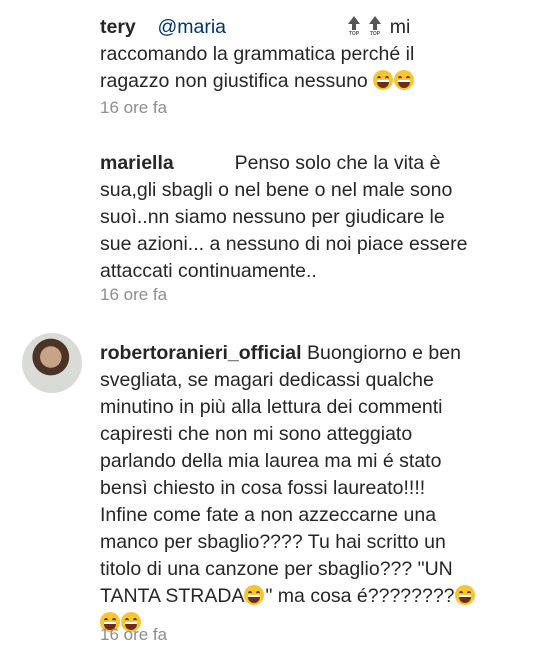 The image size is (558, 658). I want to click on comment-text: Penso solo che la vita è, so click(337, 163).